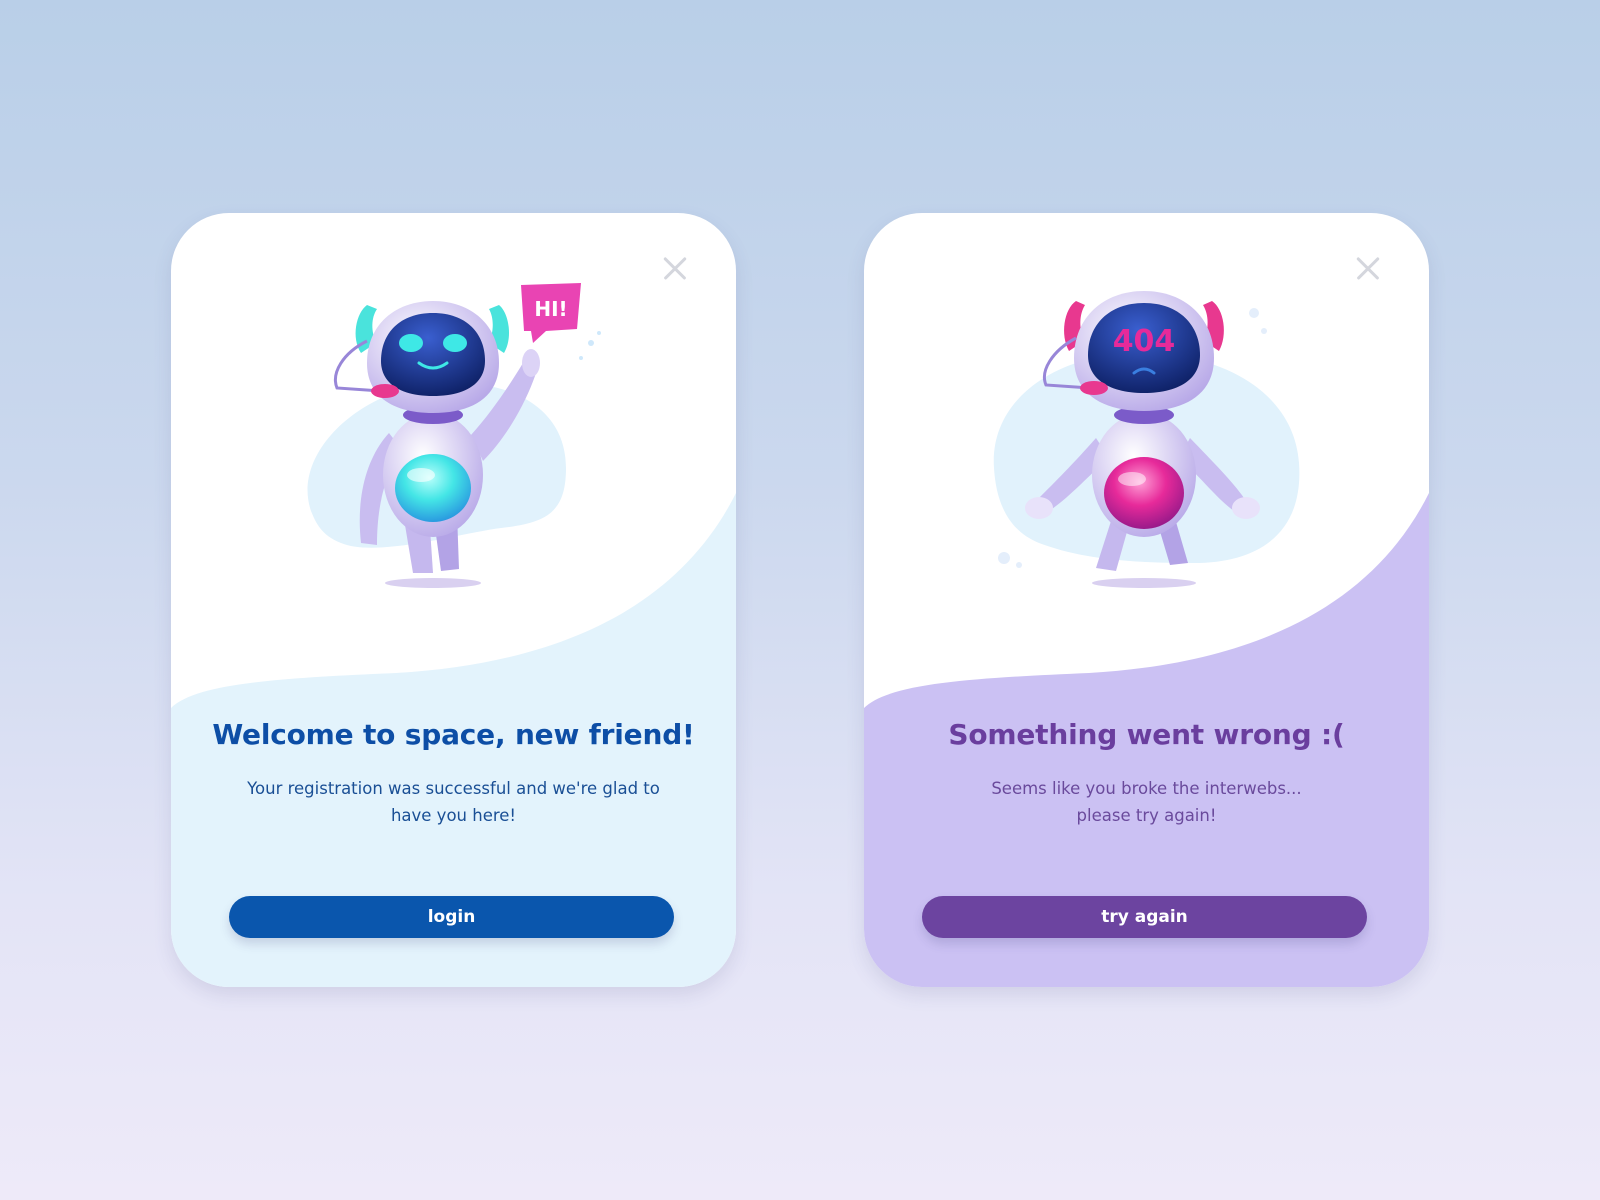  Describe the element at coordinates (453, 734) in the screenshot. I see `dialog-title: Welcome to space, new friend!` at that location.